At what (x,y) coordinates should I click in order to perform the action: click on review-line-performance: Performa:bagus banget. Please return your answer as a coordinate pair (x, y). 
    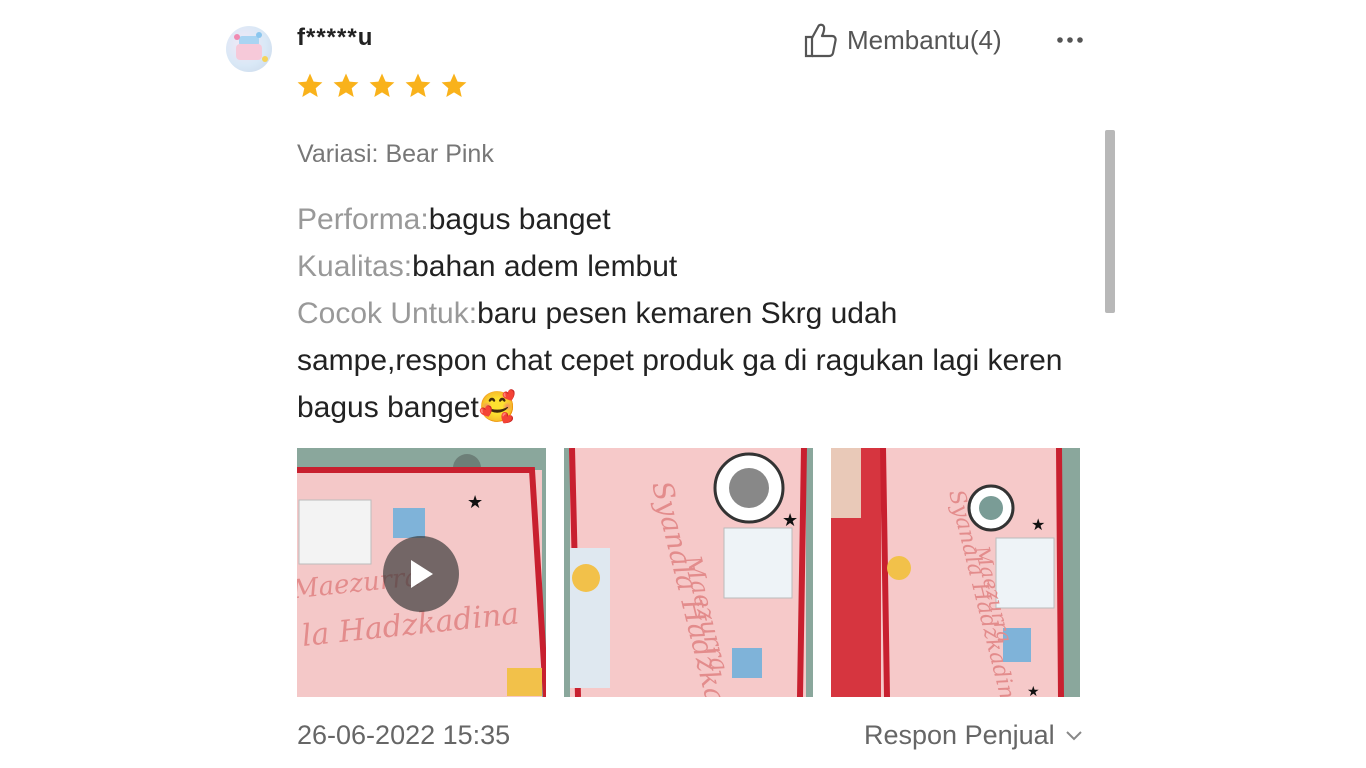
    Looking at the image, I should click on (692, 219).